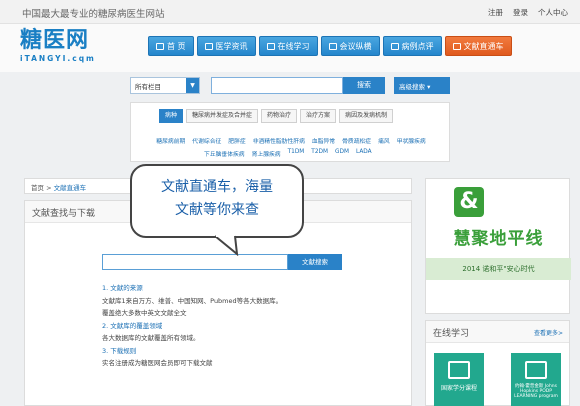 The image size is (580, 406). I want to click on search-button: 搜索, so click(364, 85).